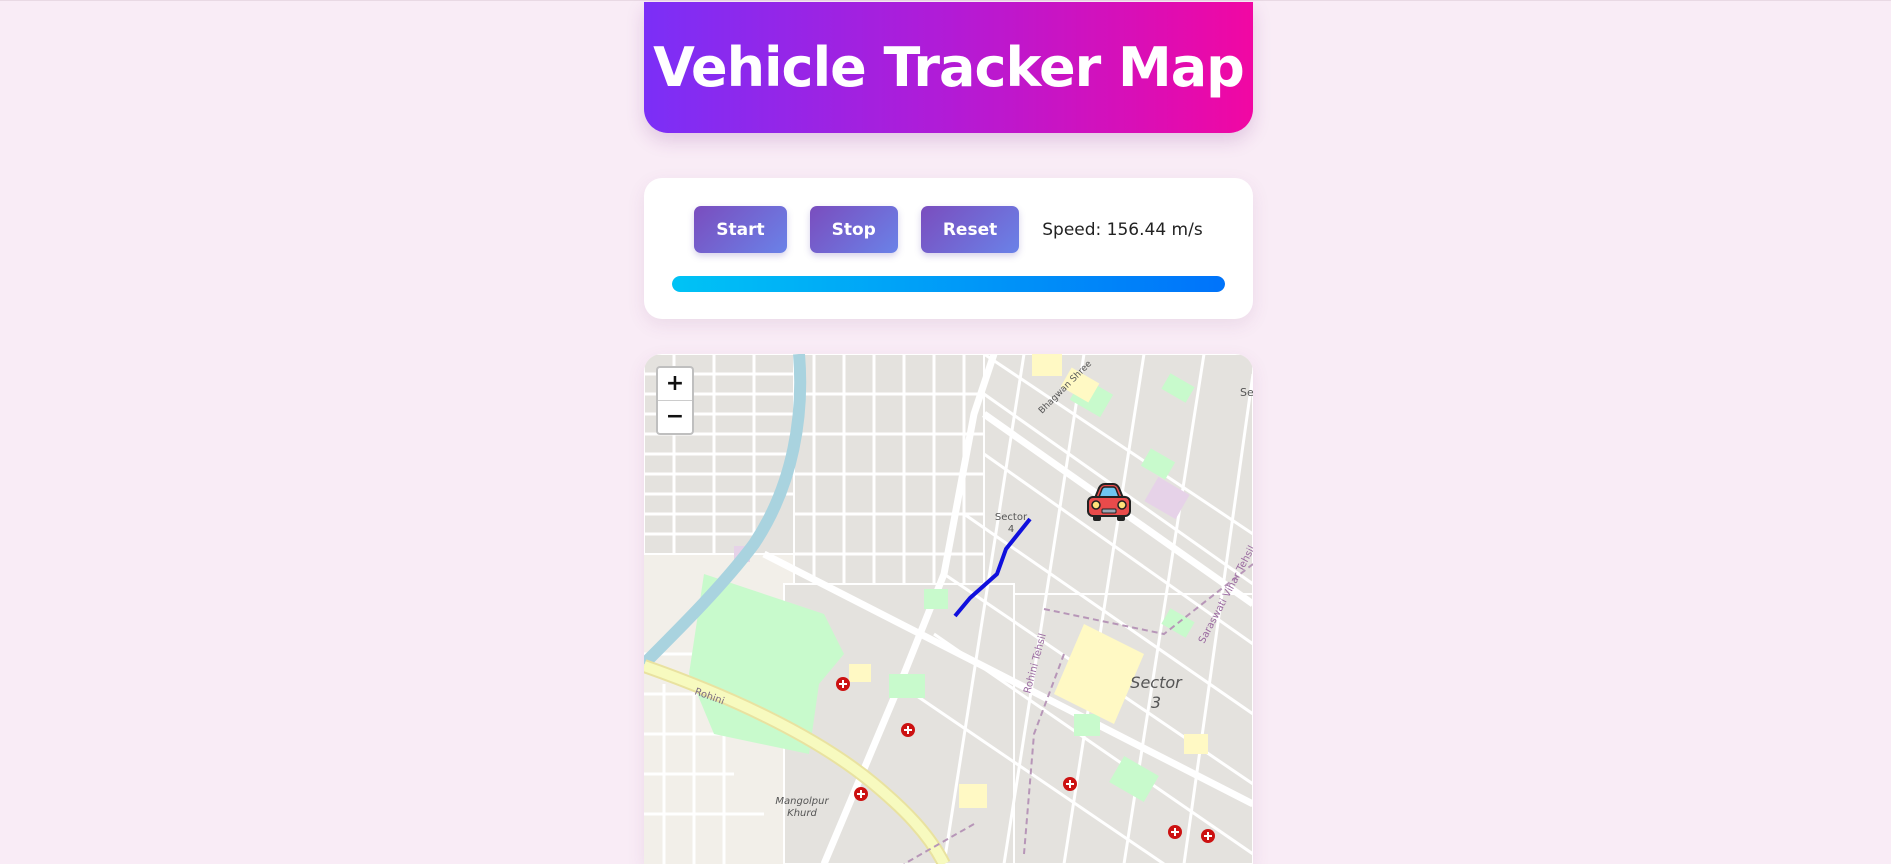 This screenshot has width=1891, height=864. What do you see at coordinates (853, 229) in the screenshot?
I see `stop-button: Stop` at bounding box center [853, 229].